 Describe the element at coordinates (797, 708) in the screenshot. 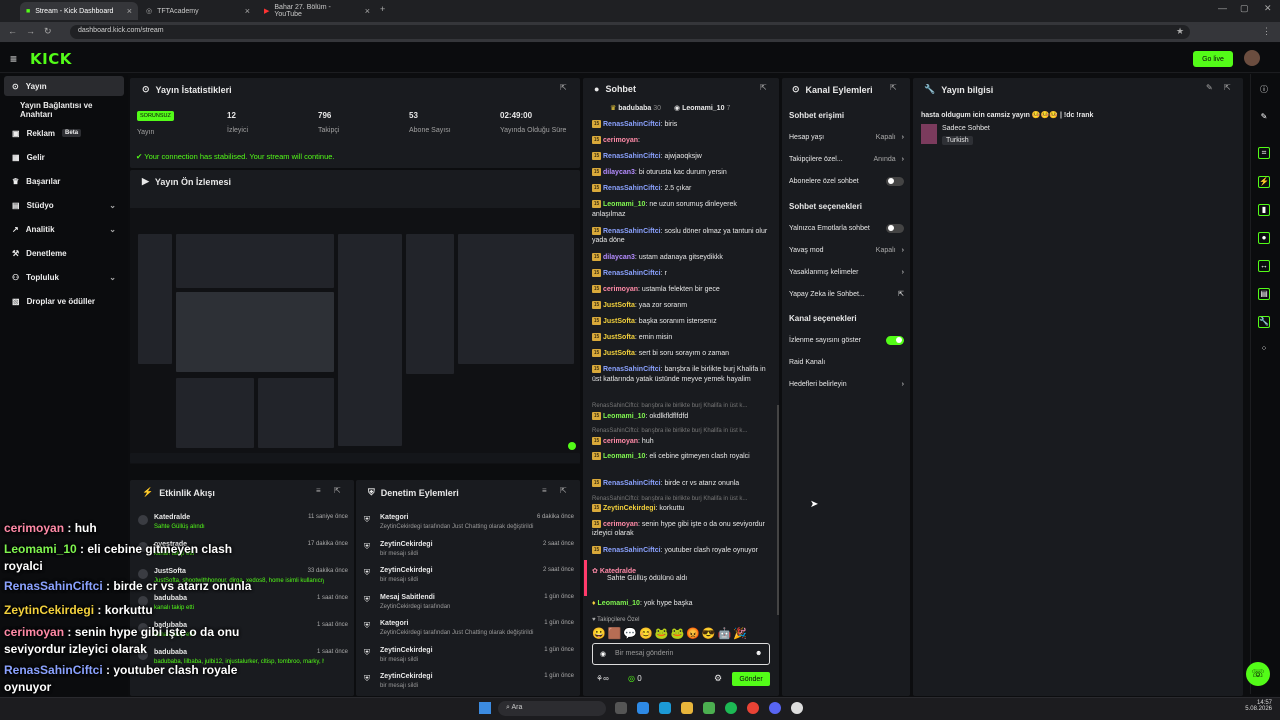

I see `obs-icon` at that location.